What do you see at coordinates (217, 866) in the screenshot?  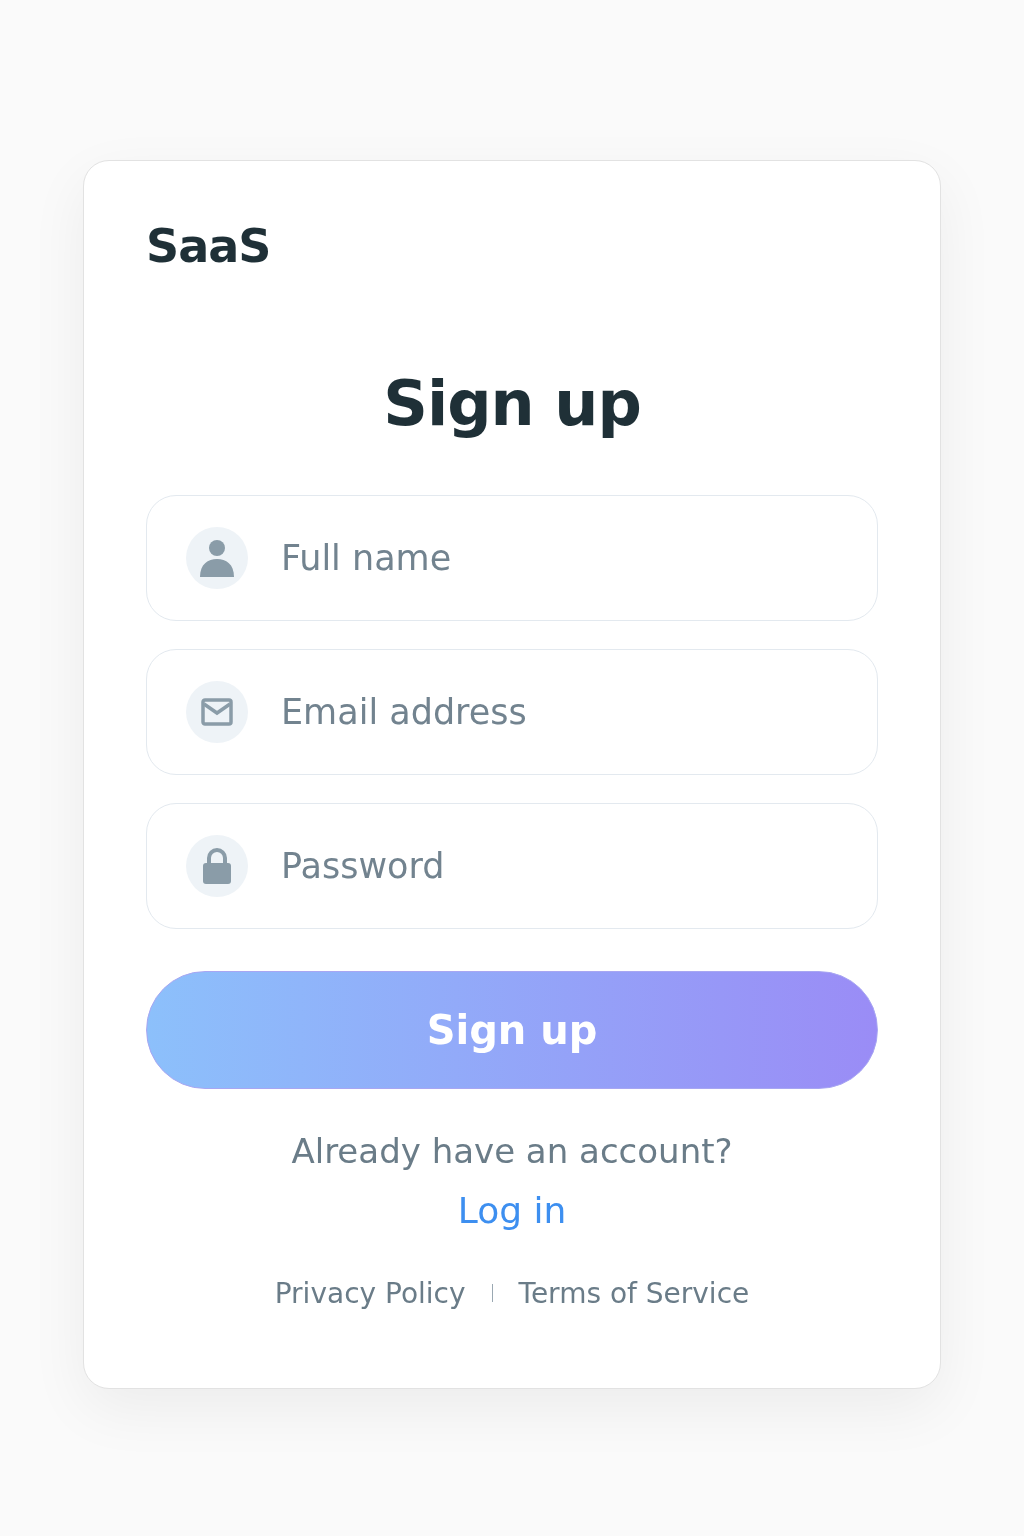 I see `lock-icon` at bounding box center [217, 866].